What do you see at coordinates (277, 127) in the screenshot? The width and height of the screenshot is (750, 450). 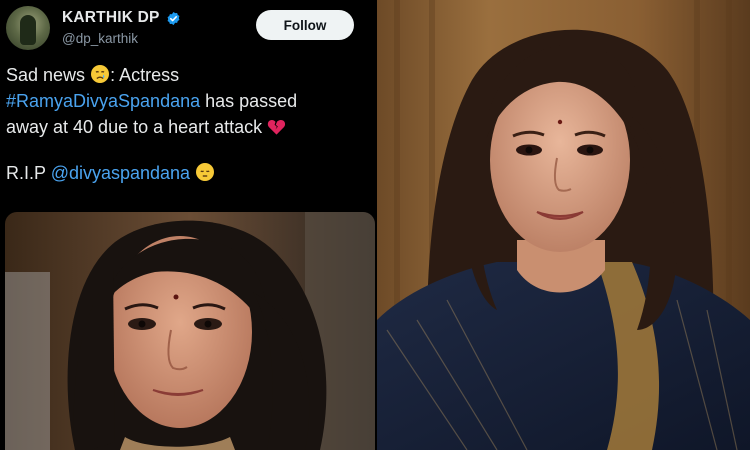 I see `broken-heart-emoji-icon` at bounding box center [277, 127].